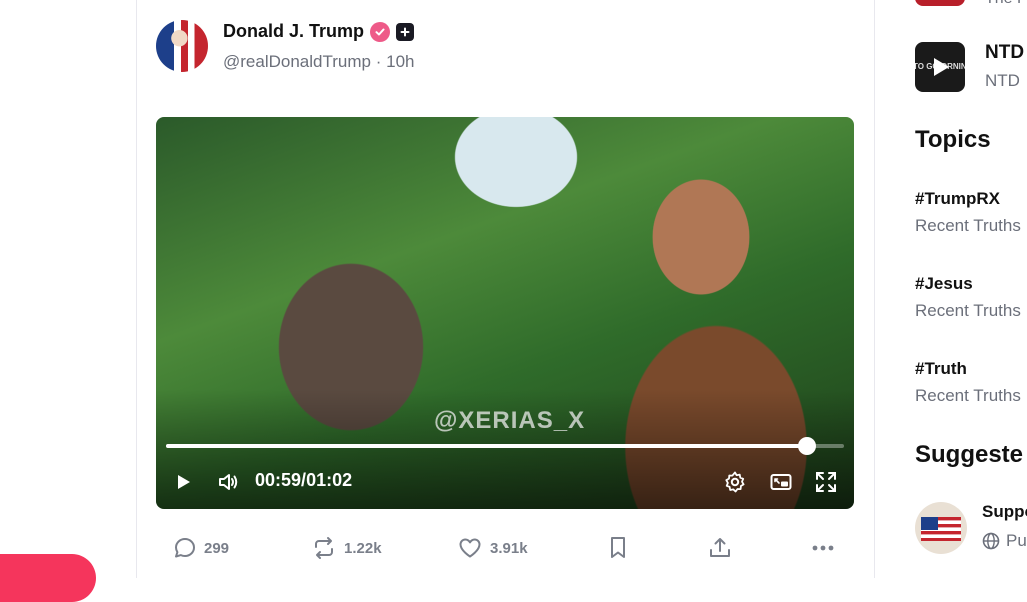  What do you see at coordinates (953, 139) in the screenshot?
I see `topics-heading: Topics` at bounding box center [953, 139].